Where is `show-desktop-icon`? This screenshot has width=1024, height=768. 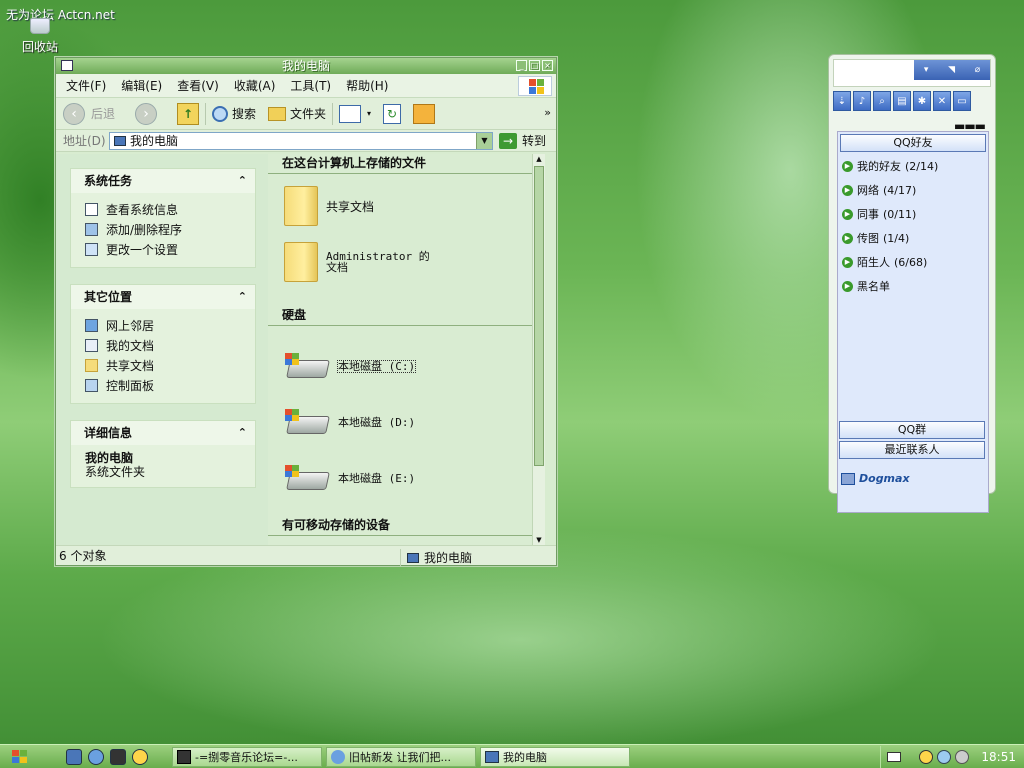 show-desktop-icon is located at coordinates (74, 756).